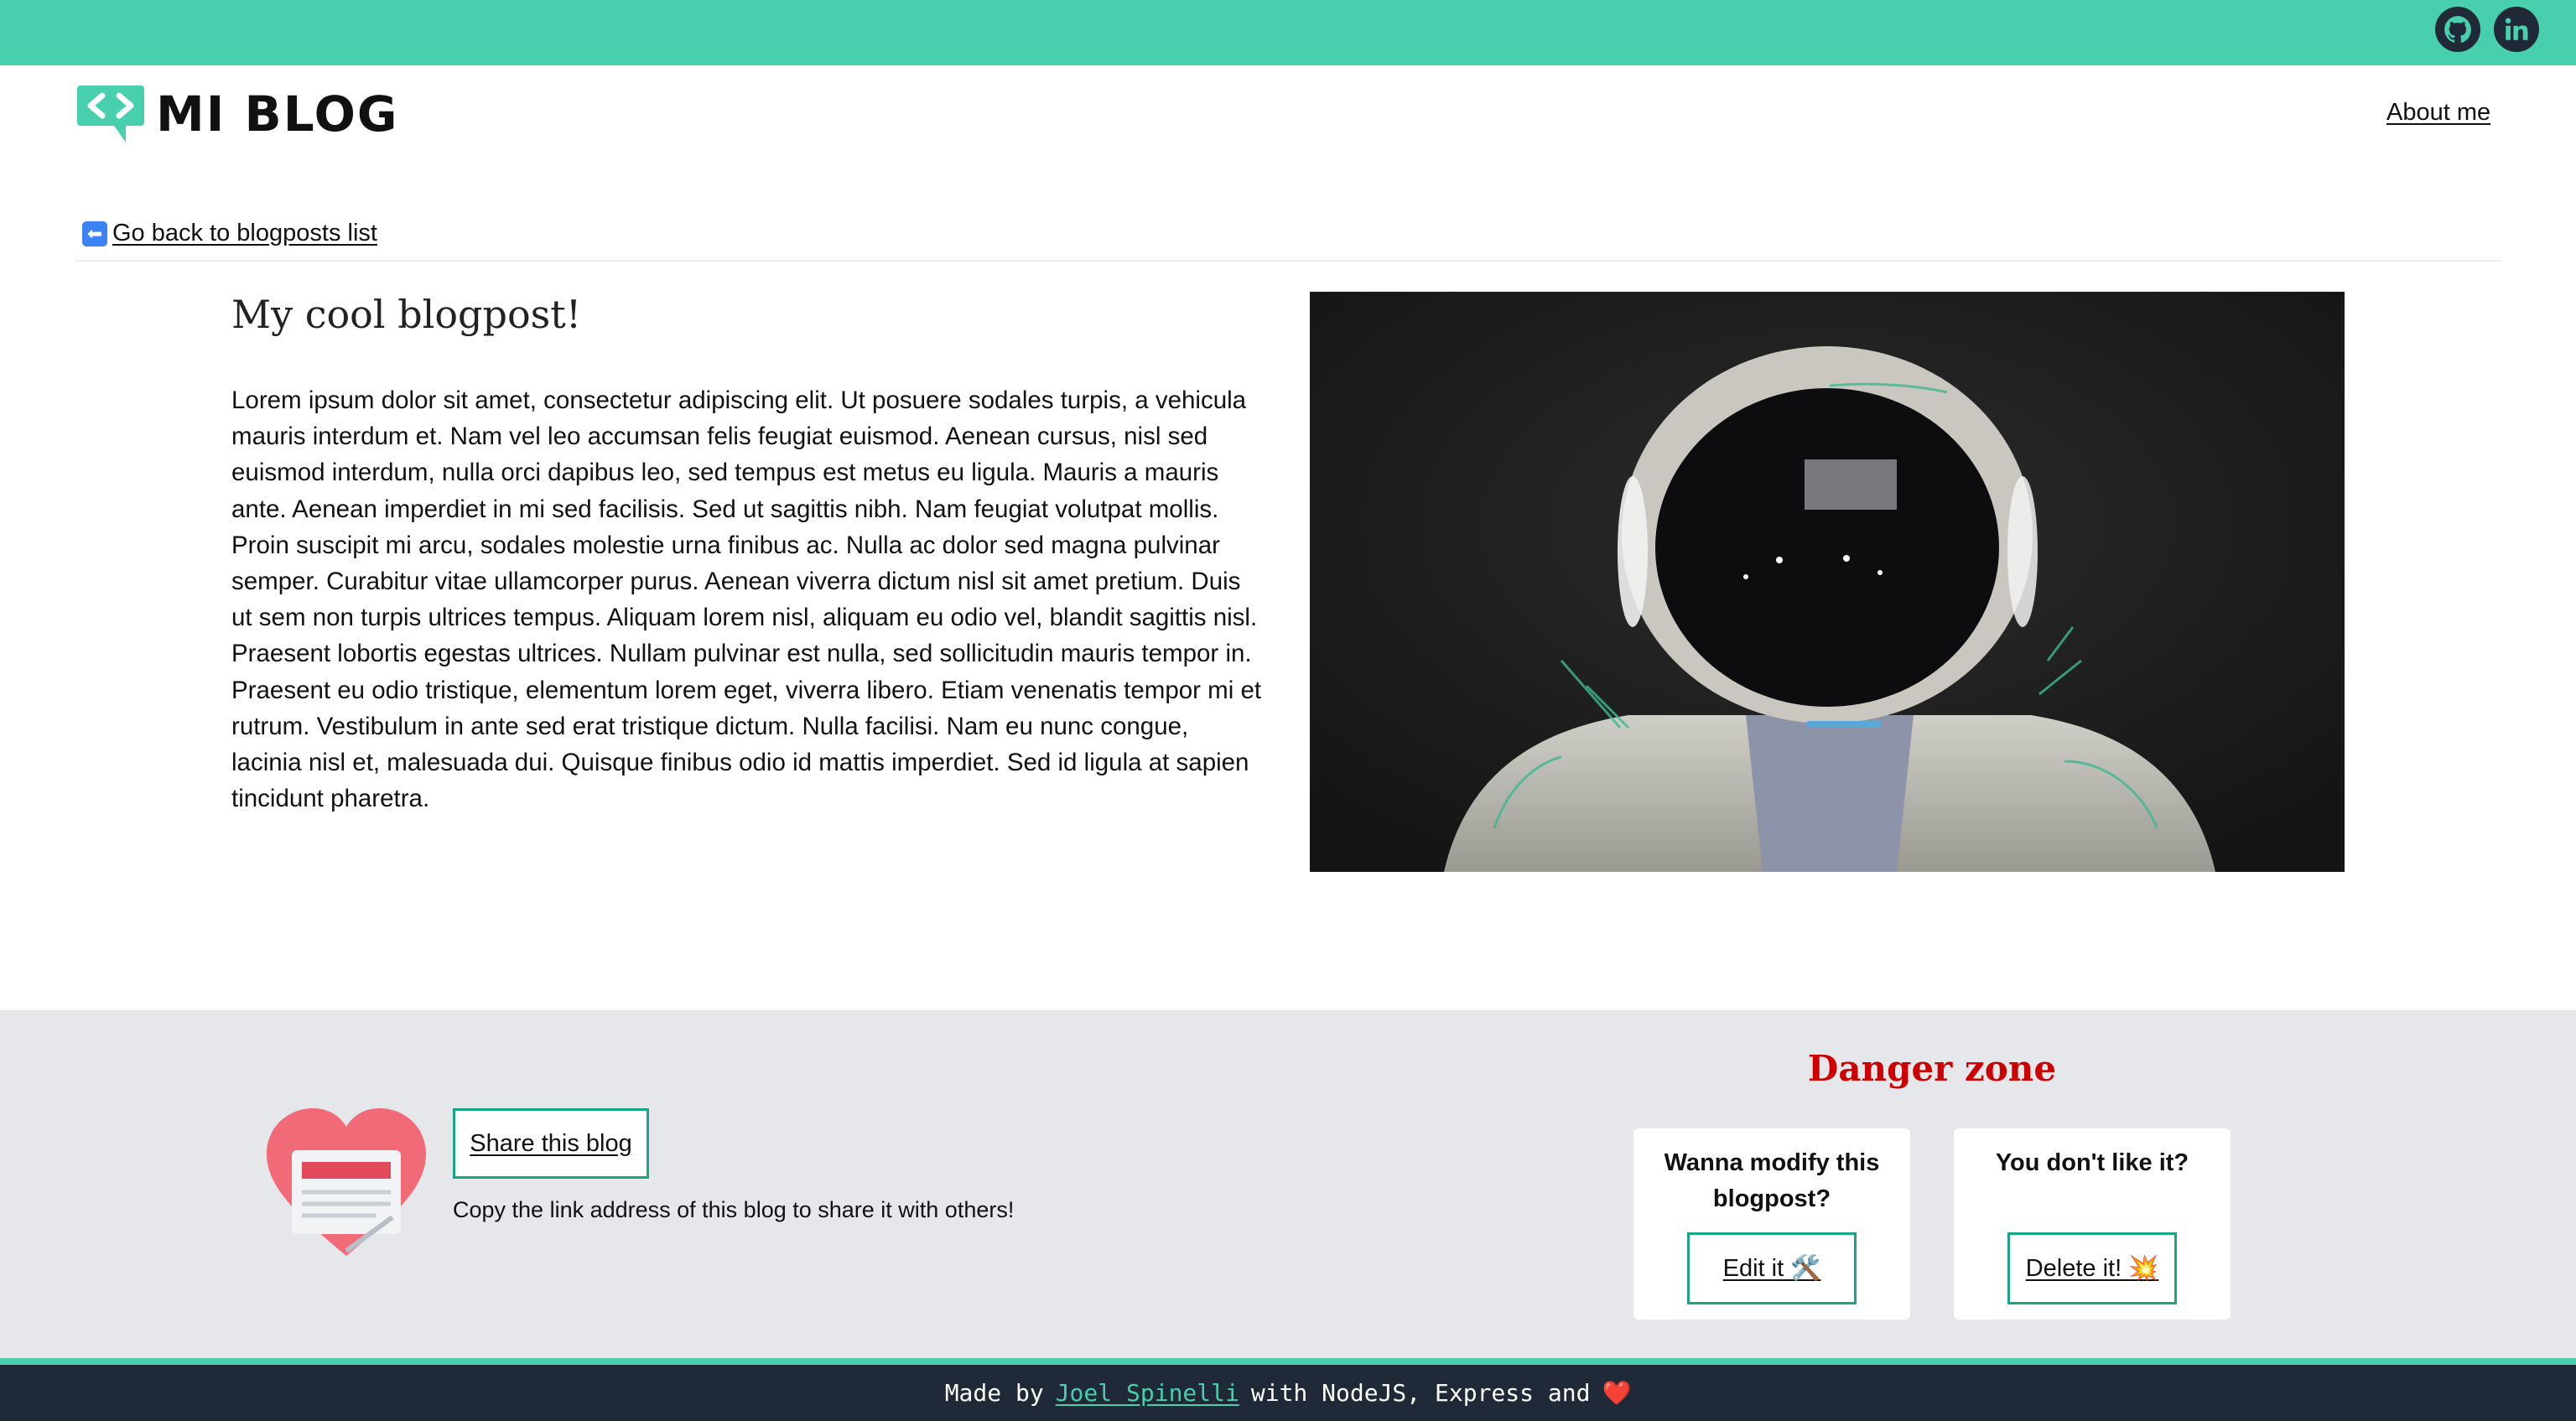 This screenshot has height=1421, width=2576. Describe the element at coordinates (1617, 1393) in the screenshot. I see `heart-icon: ❤️` at that location.